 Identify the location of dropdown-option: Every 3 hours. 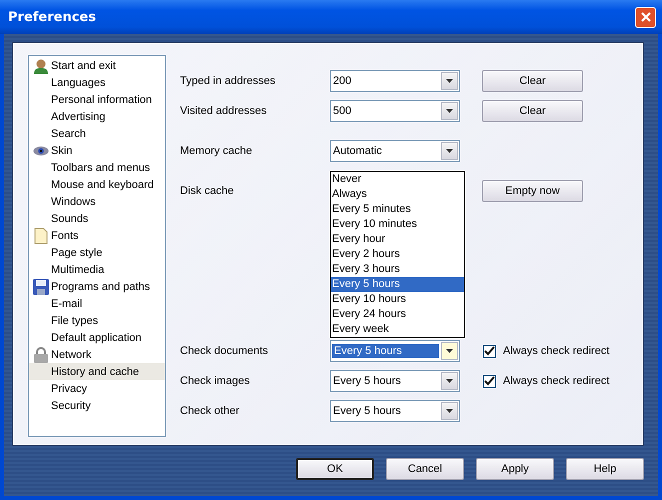
(397, 269).